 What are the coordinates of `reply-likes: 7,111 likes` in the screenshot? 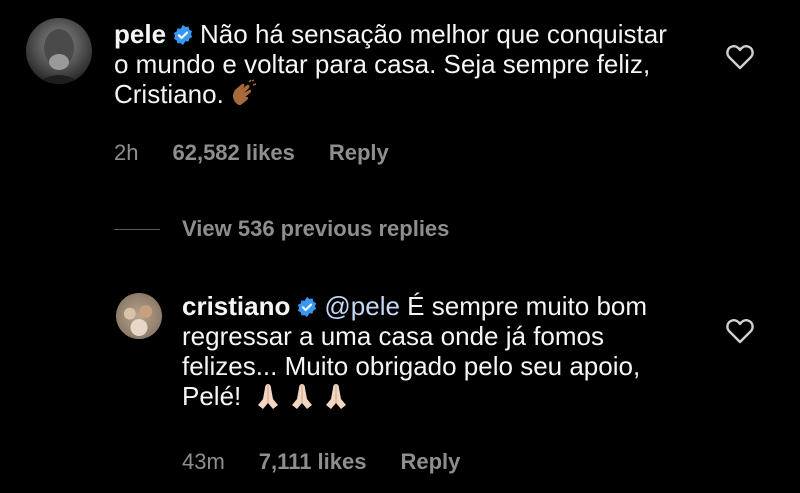 It's located at (313, 462).